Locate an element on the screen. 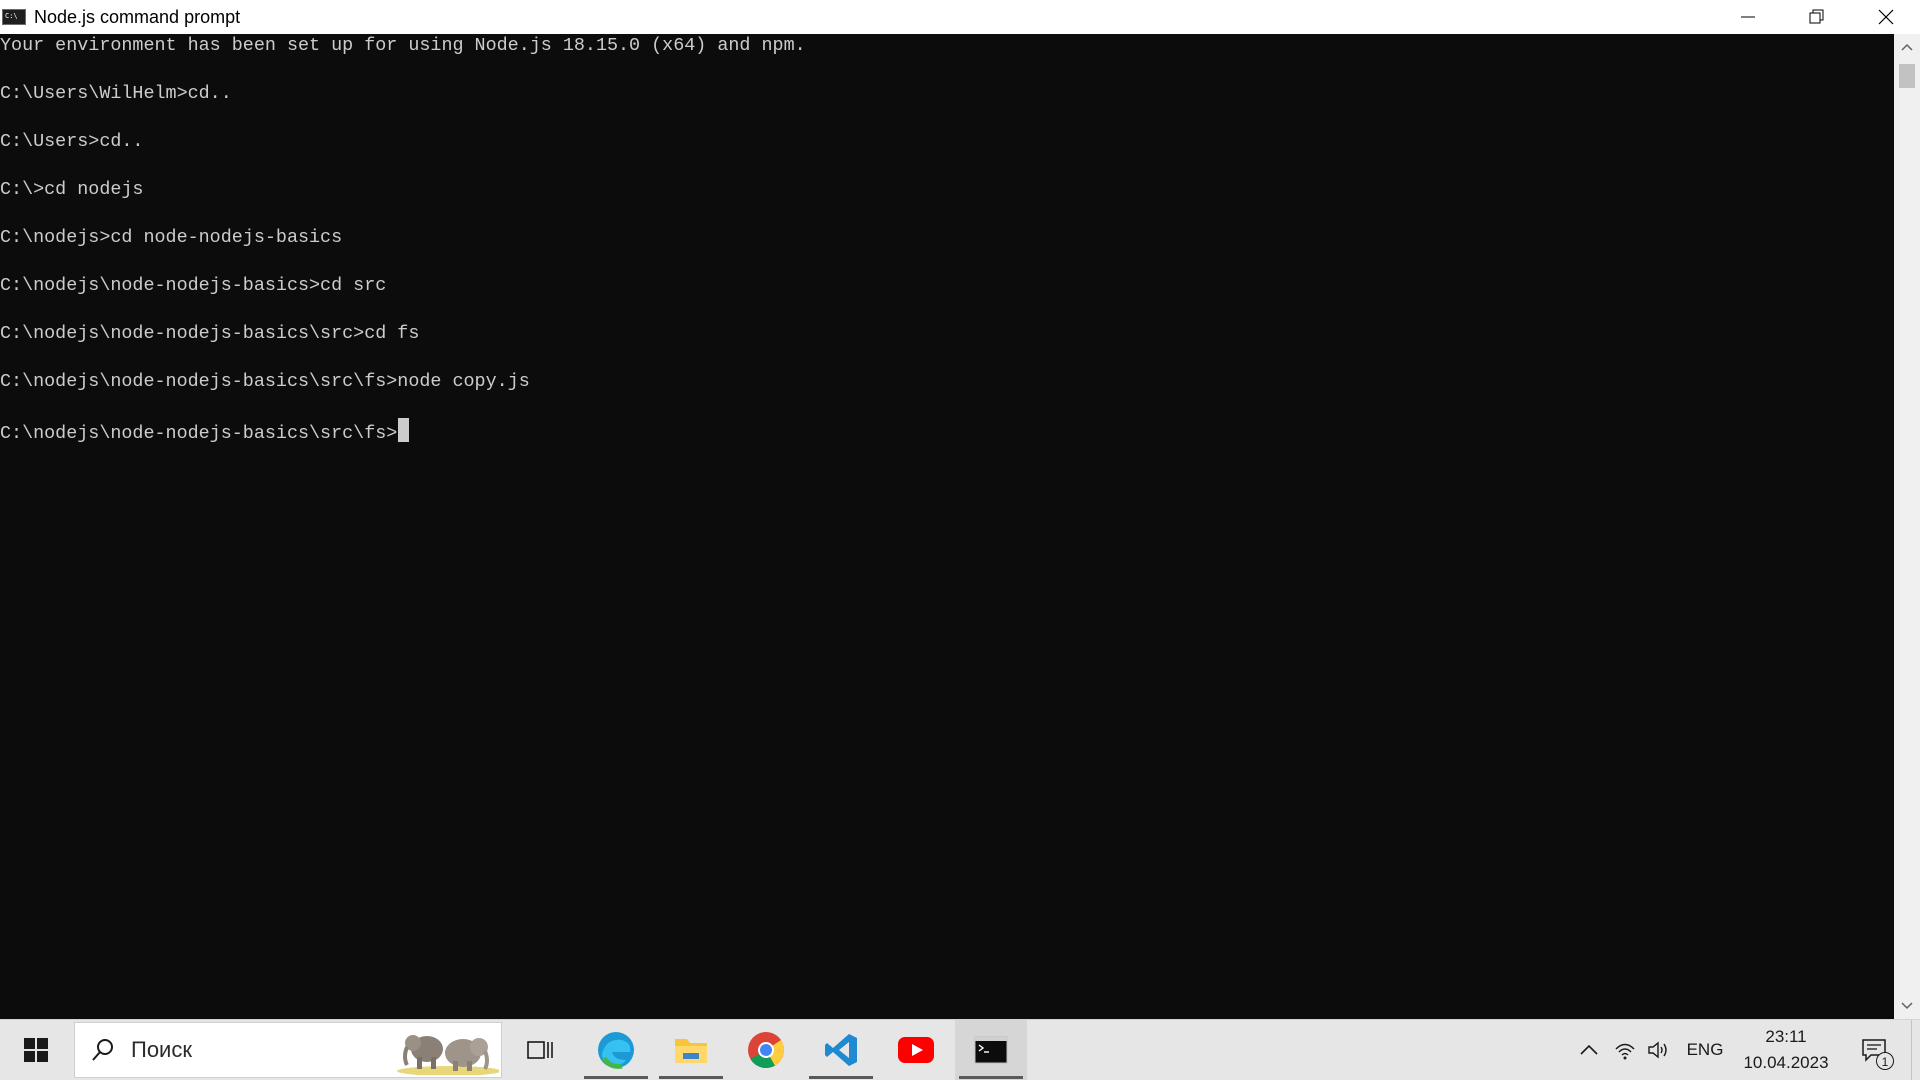  scroll-up-button is located at coordinates (1907, 47).